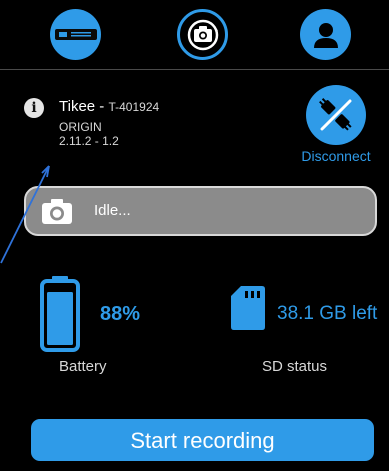  Describe the element at coordinates (57, 211) in the screenshot. I see `camera-icon` at that location.